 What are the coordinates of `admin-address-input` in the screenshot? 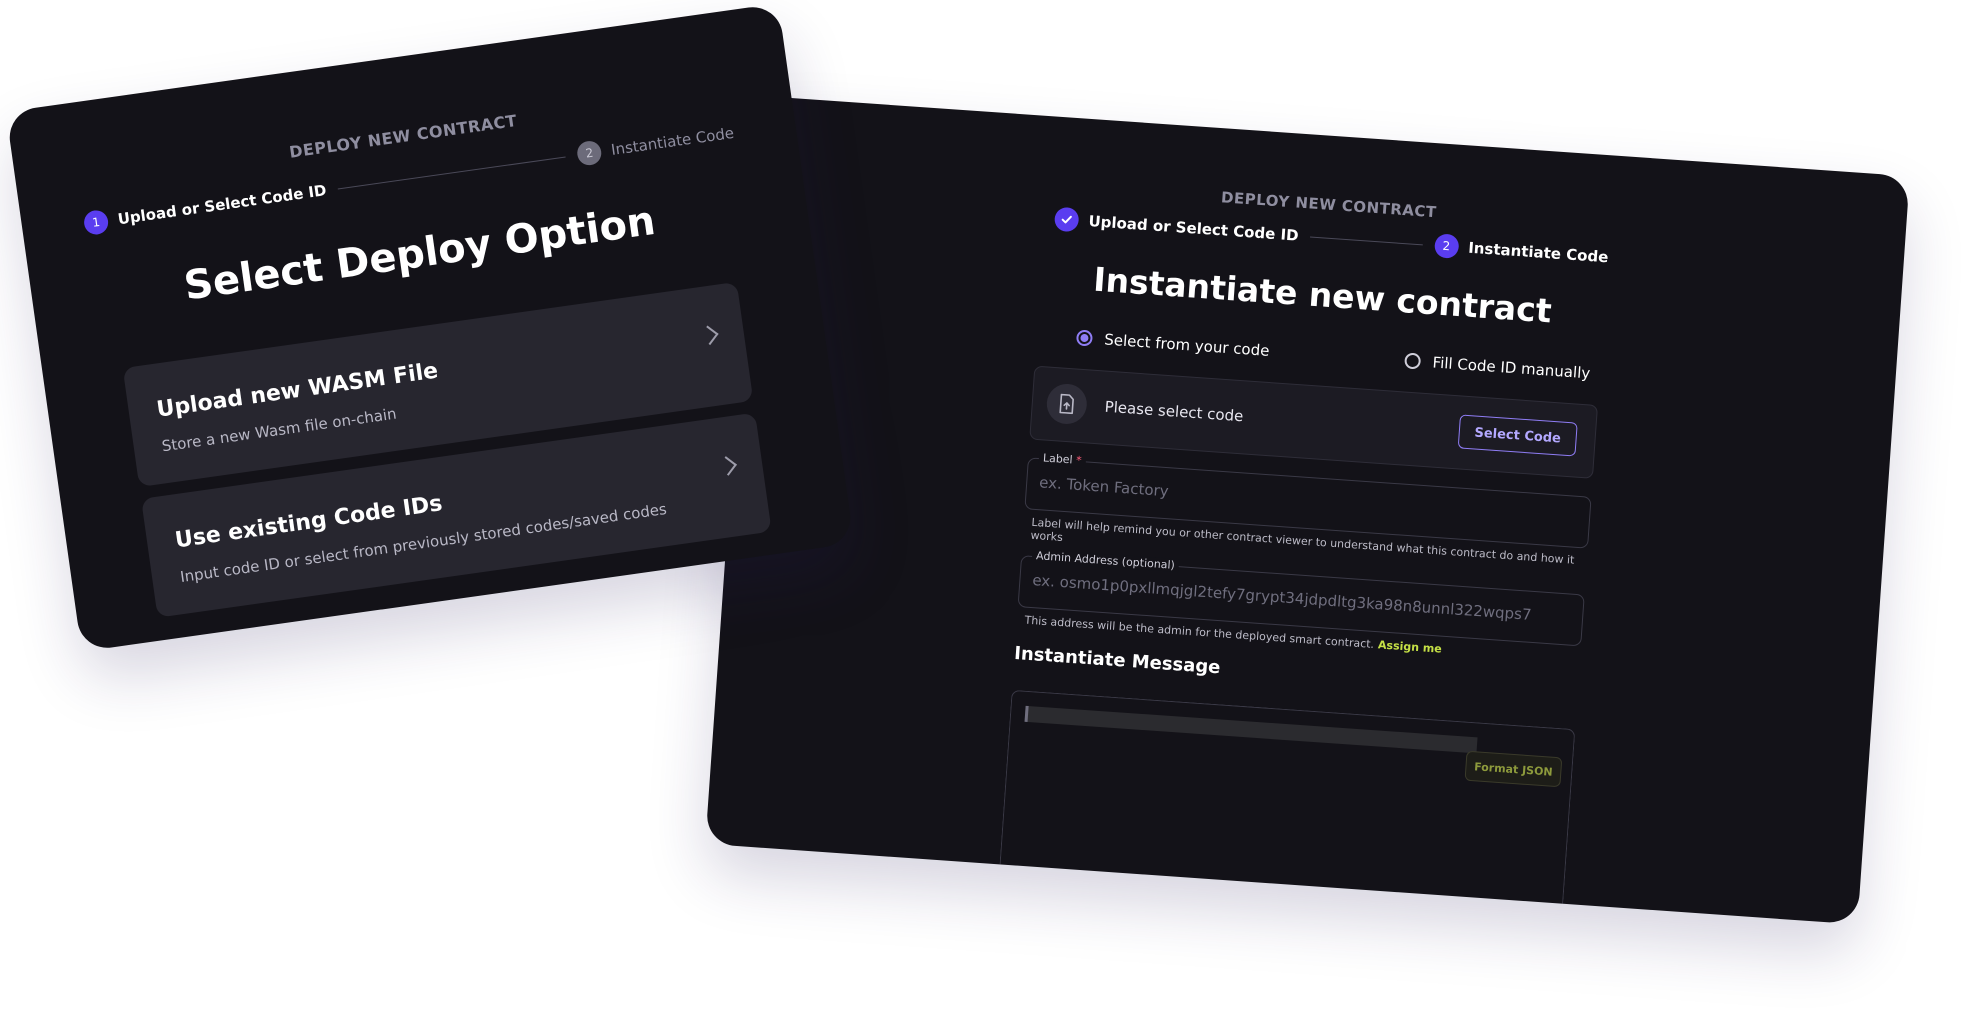 It's located at (1302, 599).